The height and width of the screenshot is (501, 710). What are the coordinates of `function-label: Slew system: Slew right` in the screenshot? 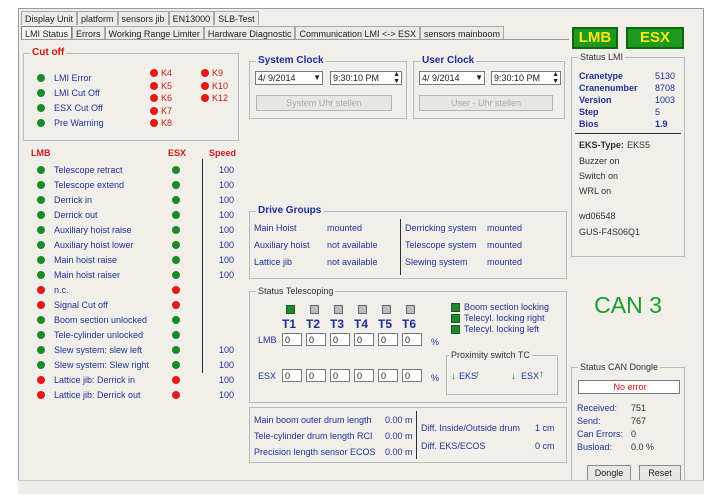 It's located at (102, 365).